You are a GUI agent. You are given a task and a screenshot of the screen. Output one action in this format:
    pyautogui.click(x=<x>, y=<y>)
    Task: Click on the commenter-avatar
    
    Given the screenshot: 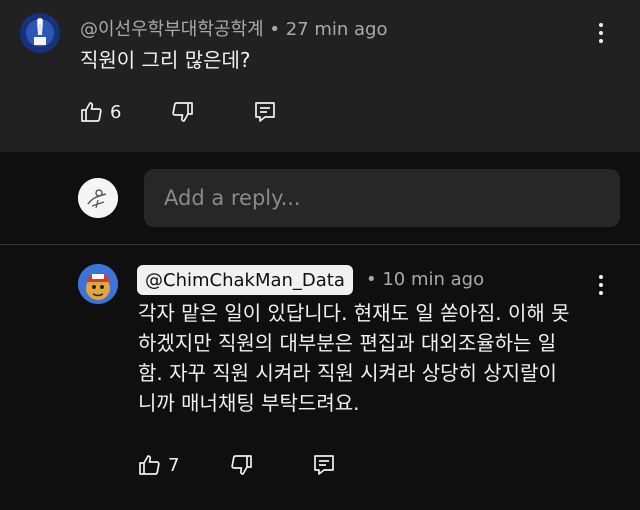 What is the action you would take?
    pyautogui.click(x=40, y=33)
    